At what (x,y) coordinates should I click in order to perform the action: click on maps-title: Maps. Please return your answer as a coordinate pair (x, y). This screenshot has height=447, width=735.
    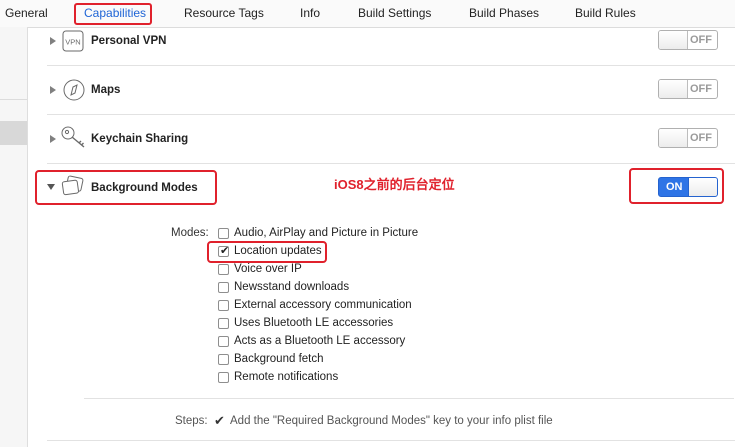
    Looking at the image, I should click on (106, 90).